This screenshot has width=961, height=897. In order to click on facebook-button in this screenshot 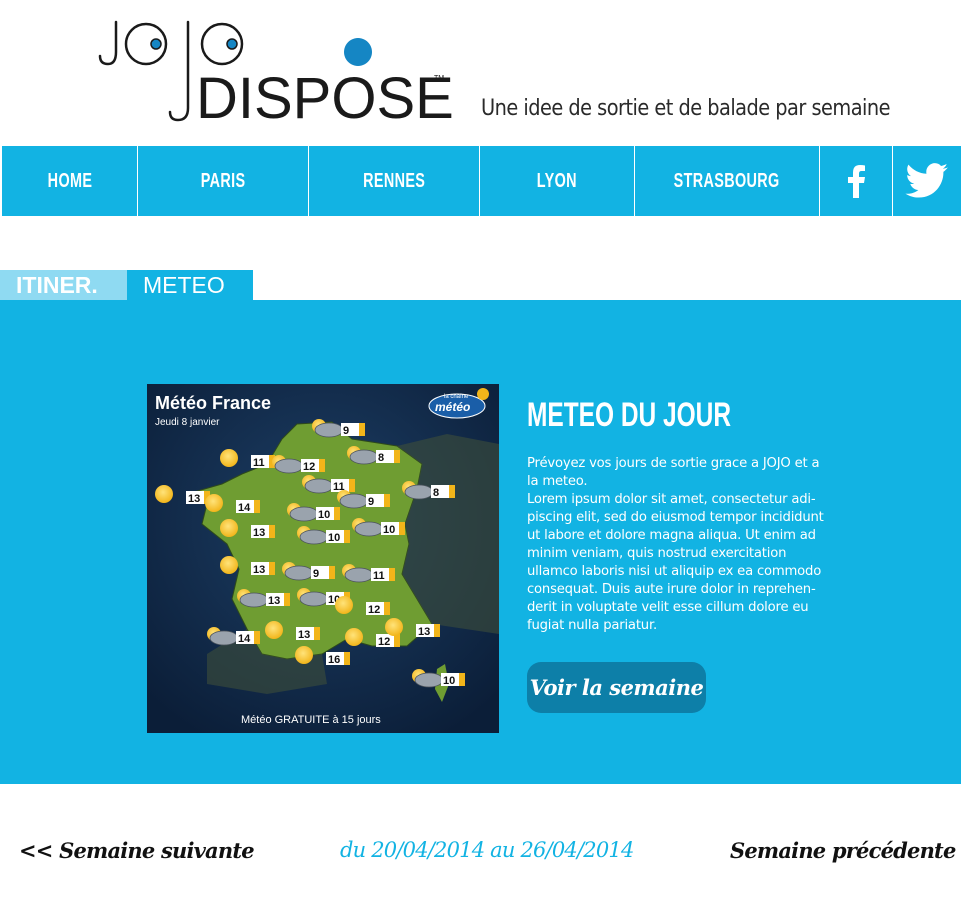, I will do `click(856, 181)`.